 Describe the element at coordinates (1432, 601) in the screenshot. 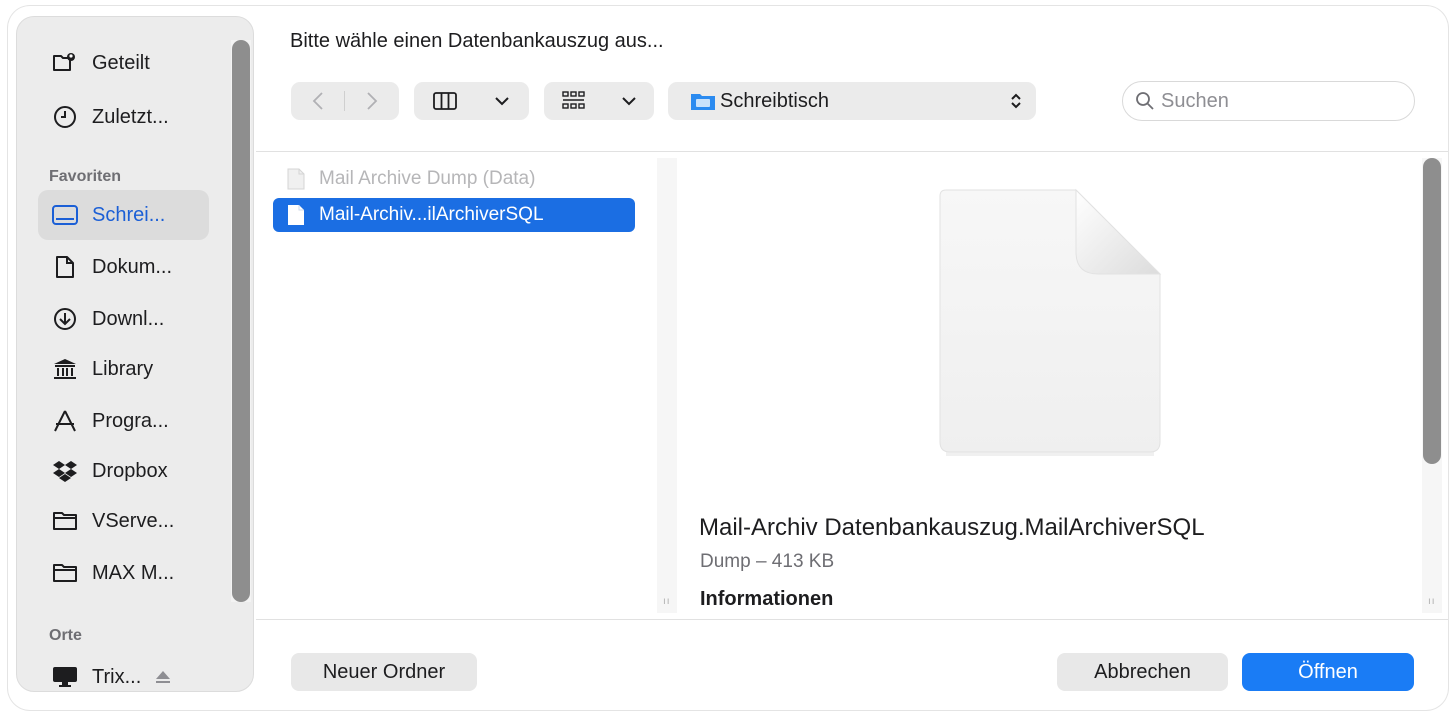

I see `preview-resize-handle: ıı` at that location.